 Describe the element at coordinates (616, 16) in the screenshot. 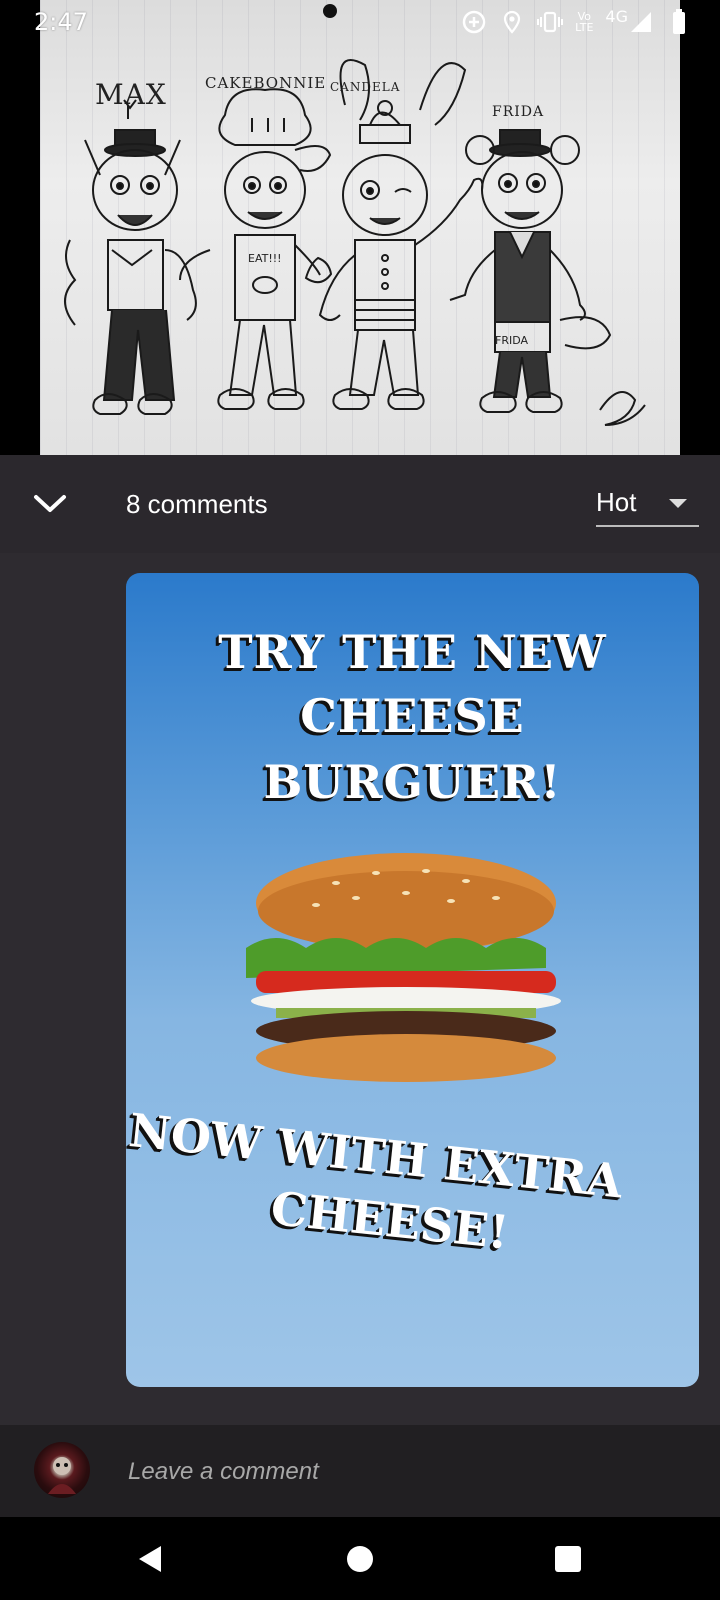

I see `network-type: 4G` at that location.